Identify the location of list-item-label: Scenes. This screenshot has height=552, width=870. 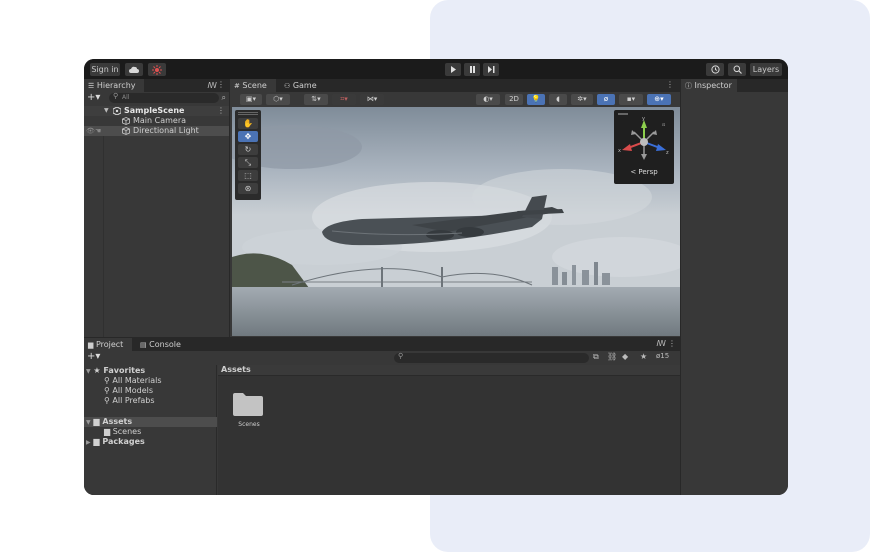
(127, 431).